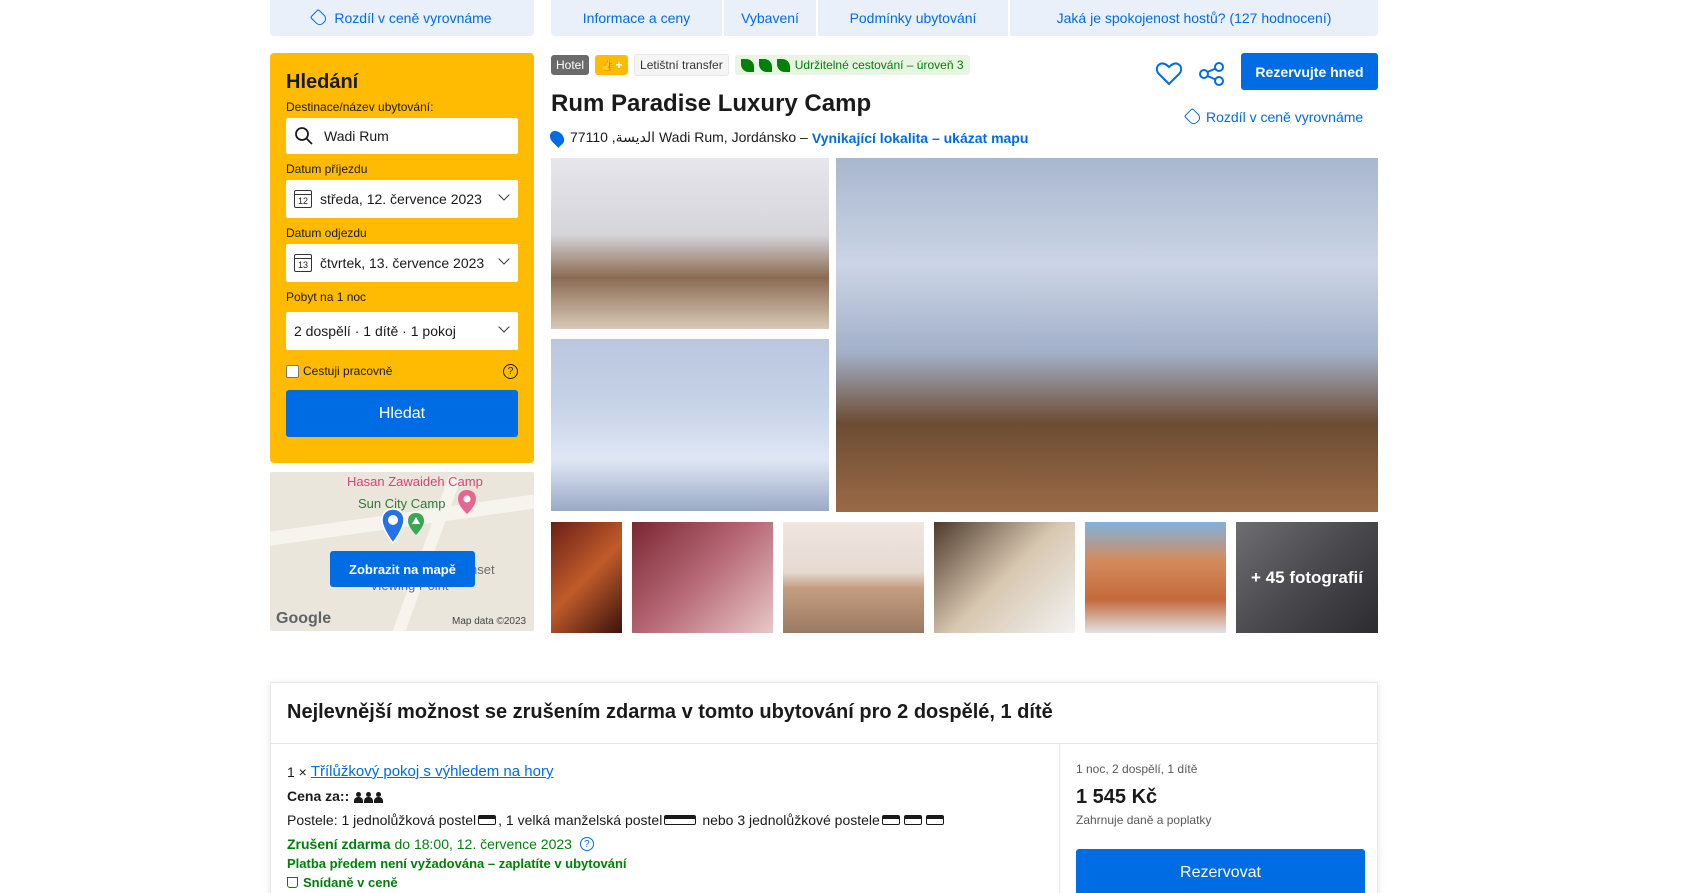 Image resolution: width=1697 pixels, height=893 pixels. What do you see at coordinates (1309, 71) in the screenshot?
I see `reserve-now-button: Rezervujte hned` at bounding box center [1309, 71].